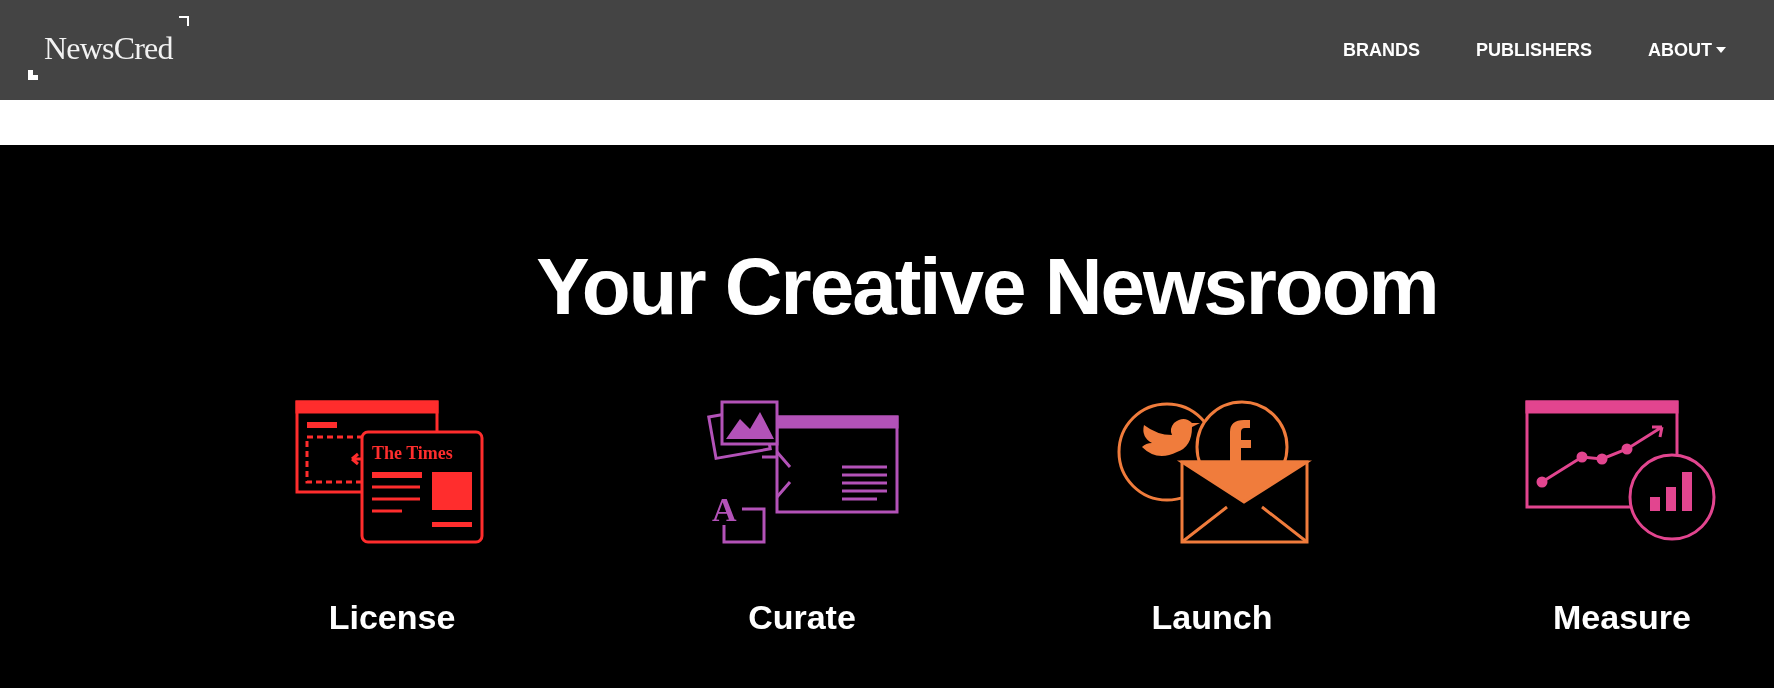  Describe the element at coordinates (1687, 50) in the screenshot. I see `nav-link: ABOUT` at that location.